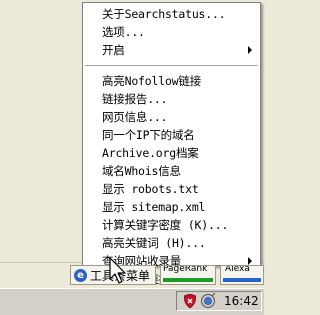  What do you see at coordinates (185, 269) in the screenshot?
I see `pagerank-label: PageRank` at bounding box center [185, 269].